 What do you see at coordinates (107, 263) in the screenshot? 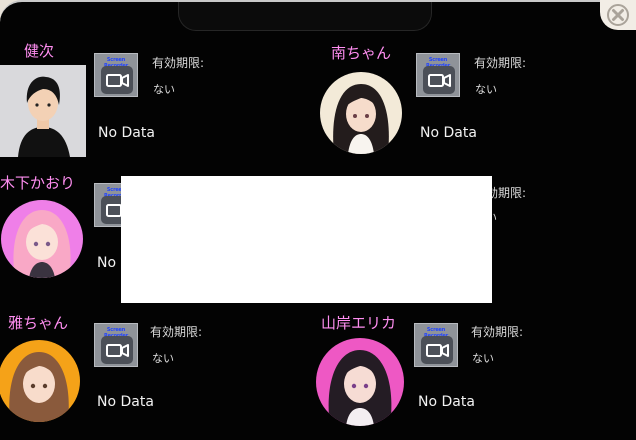
I see `data-status: No` at bounding box center [107, 263].